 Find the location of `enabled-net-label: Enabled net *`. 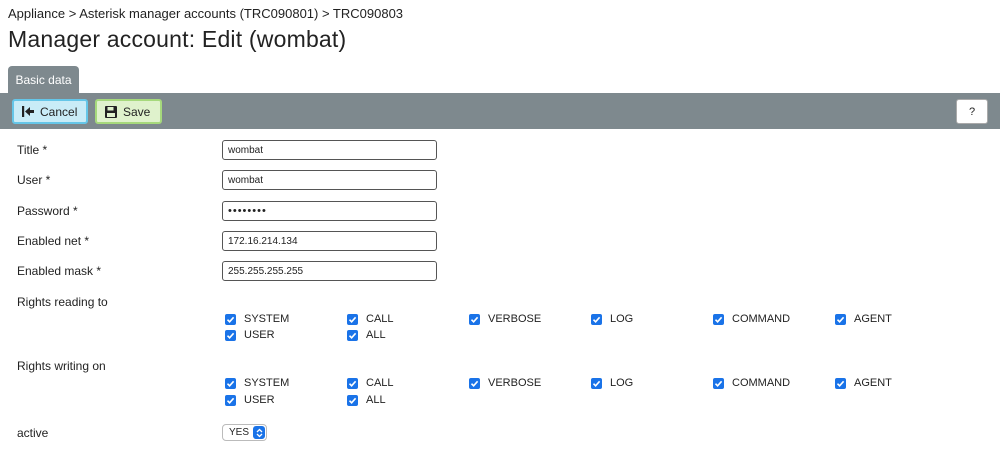

enabled-net-label: Enabled net * is located at coordinates (53, 241).